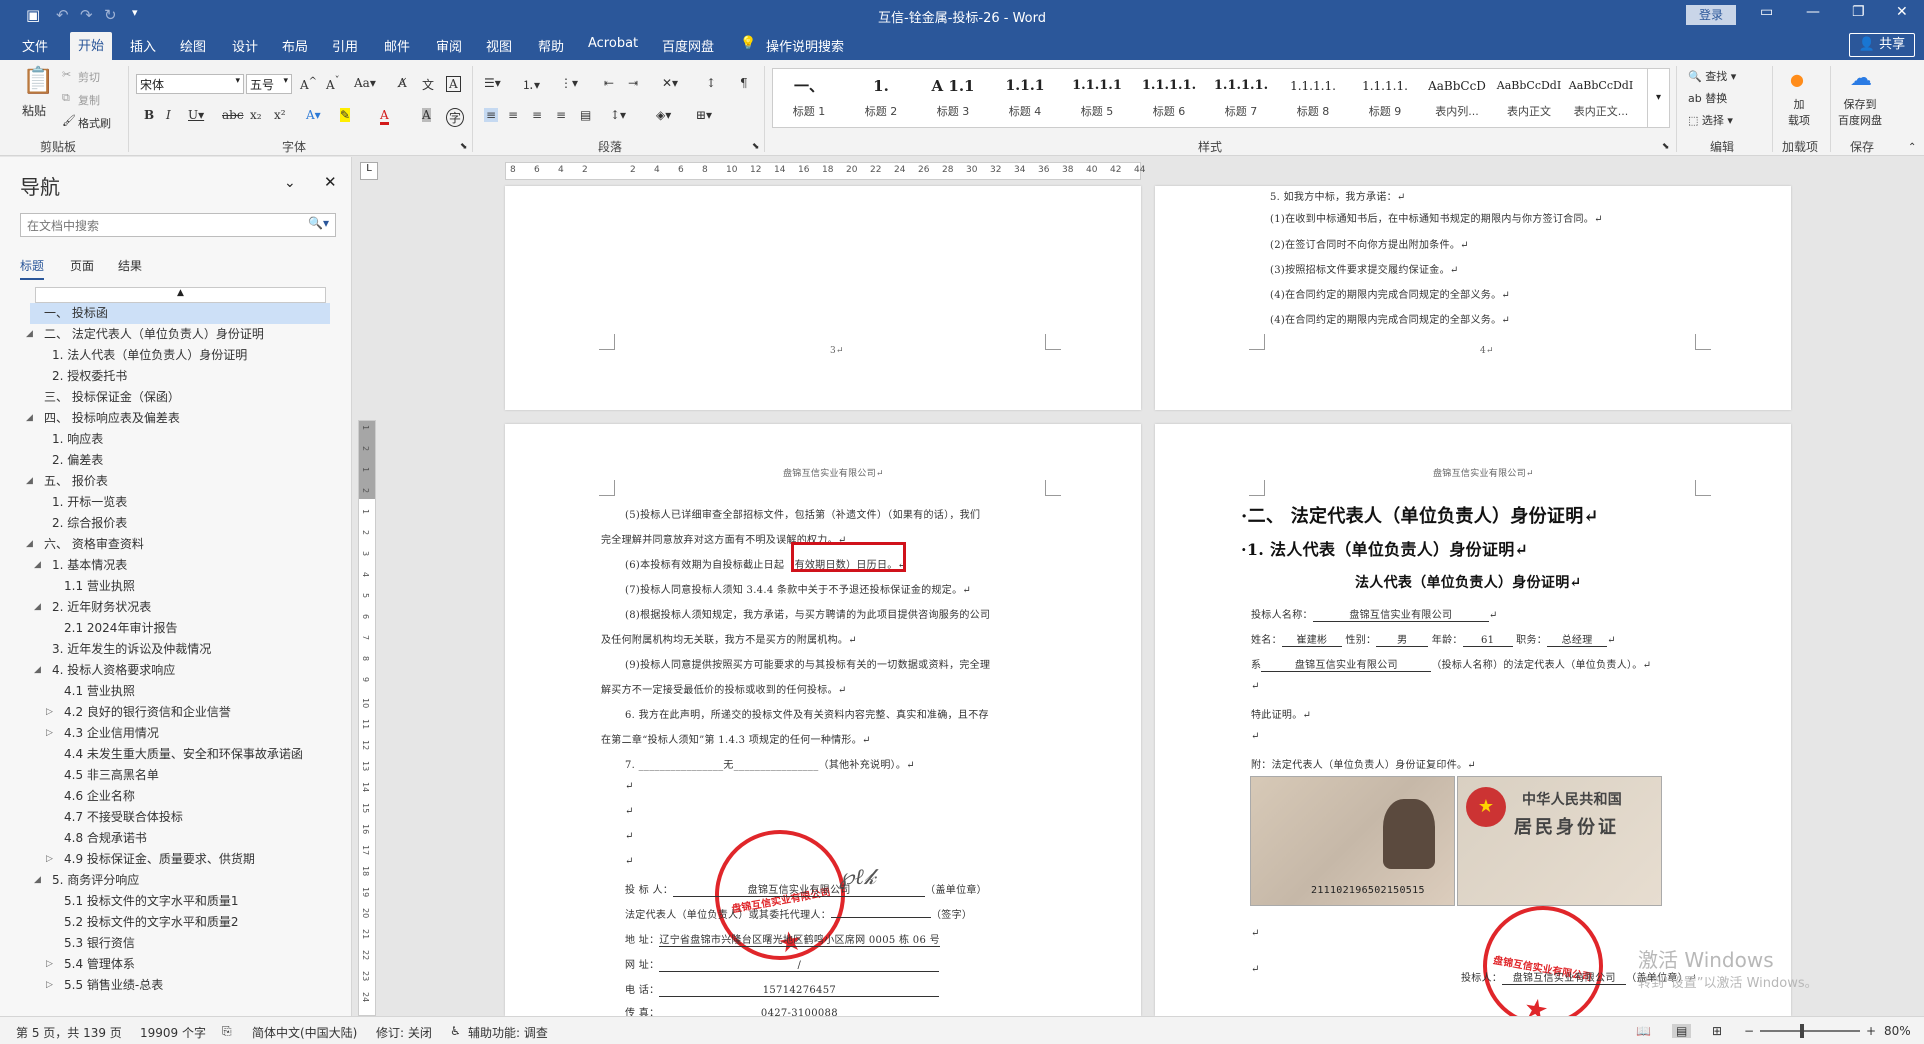 This screenshot has height=1044, width=1924. Describe the element at coordinates (402, 83) in the screenshot. I see `clear-format-icon: A̸` at that location.